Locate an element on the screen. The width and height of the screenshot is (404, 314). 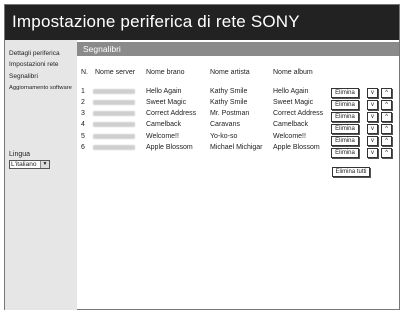
artist-name: Mr. Postman is located at coordinates (230, 113).